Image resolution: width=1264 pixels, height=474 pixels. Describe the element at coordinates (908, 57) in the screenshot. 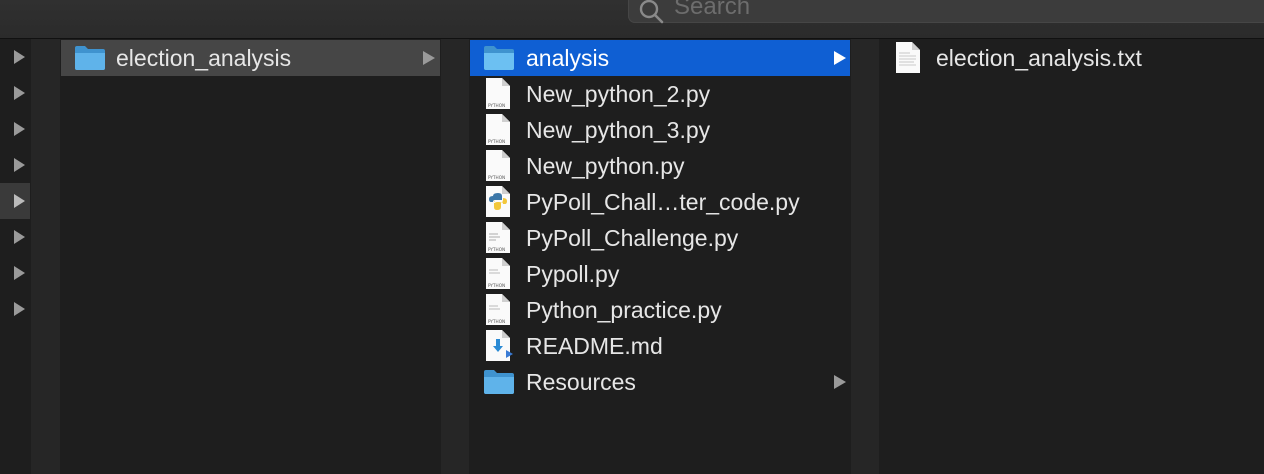

I see `text-file-icon` at that location.